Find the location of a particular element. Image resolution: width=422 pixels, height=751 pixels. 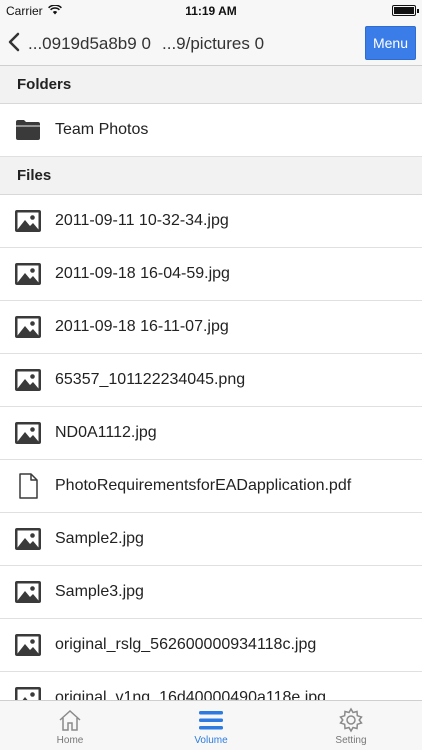

file-row: 2011-09-11 10-32-34.jpg is located at coordinates (211, 221).